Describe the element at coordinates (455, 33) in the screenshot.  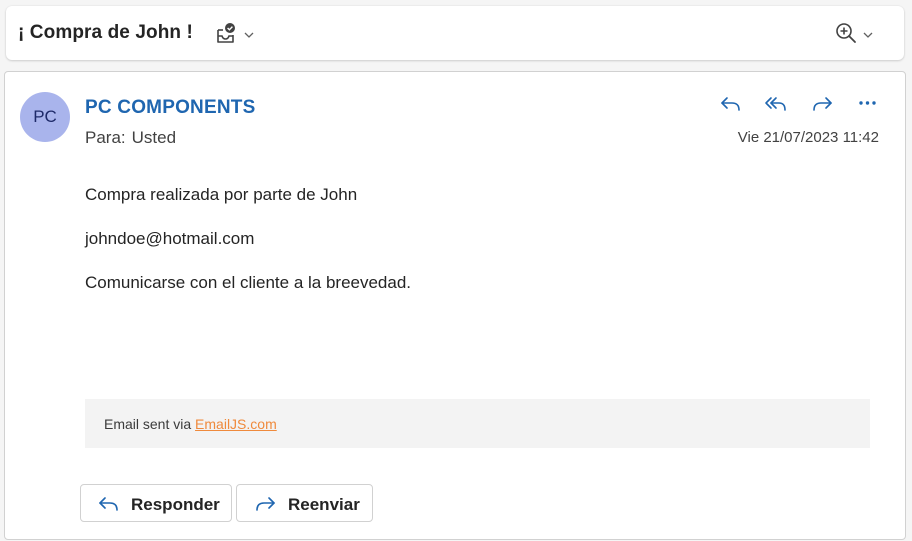
I see `subject-header: ¡ Compra de John !` at that location.